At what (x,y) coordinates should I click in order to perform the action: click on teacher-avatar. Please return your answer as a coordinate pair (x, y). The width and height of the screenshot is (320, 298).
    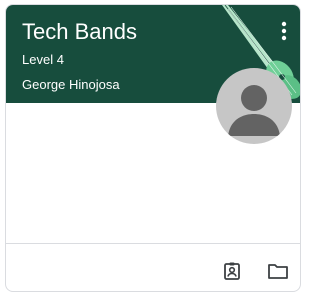
    Looking at the image, I should click on (254, 106).